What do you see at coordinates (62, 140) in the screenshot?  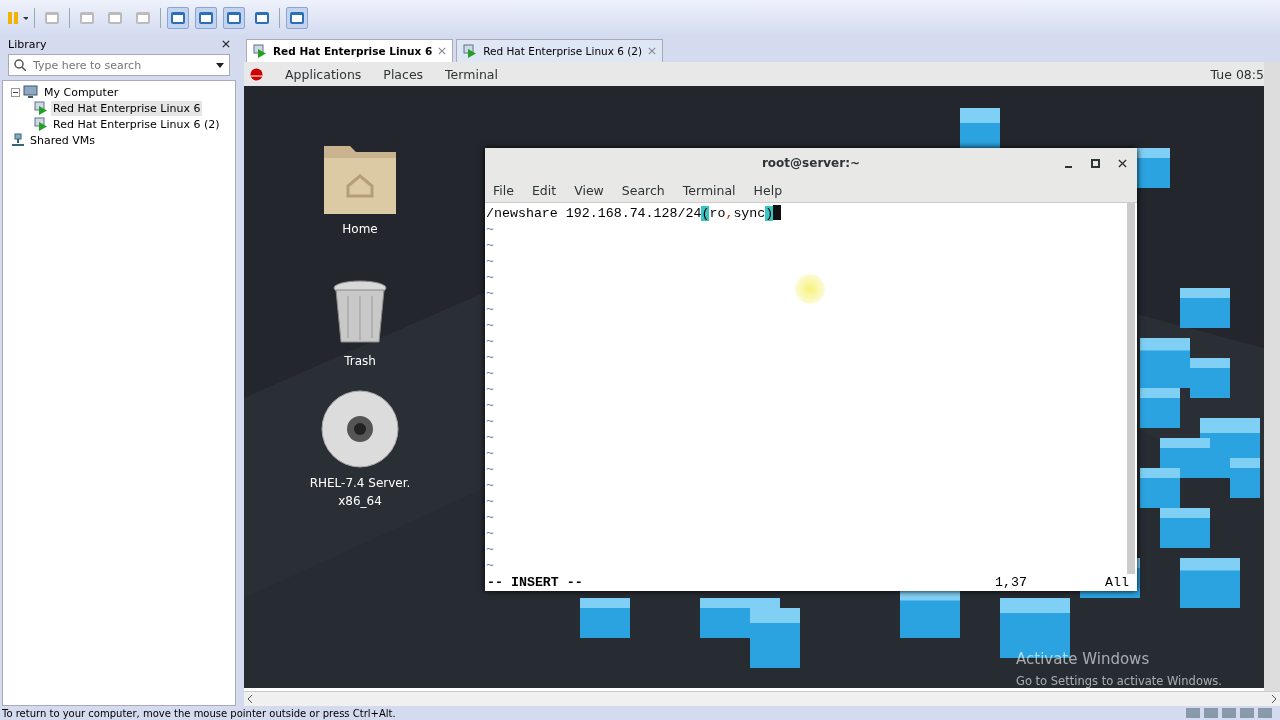 I see `tree-item: Shared VMs` at bounding box center [62, 140].